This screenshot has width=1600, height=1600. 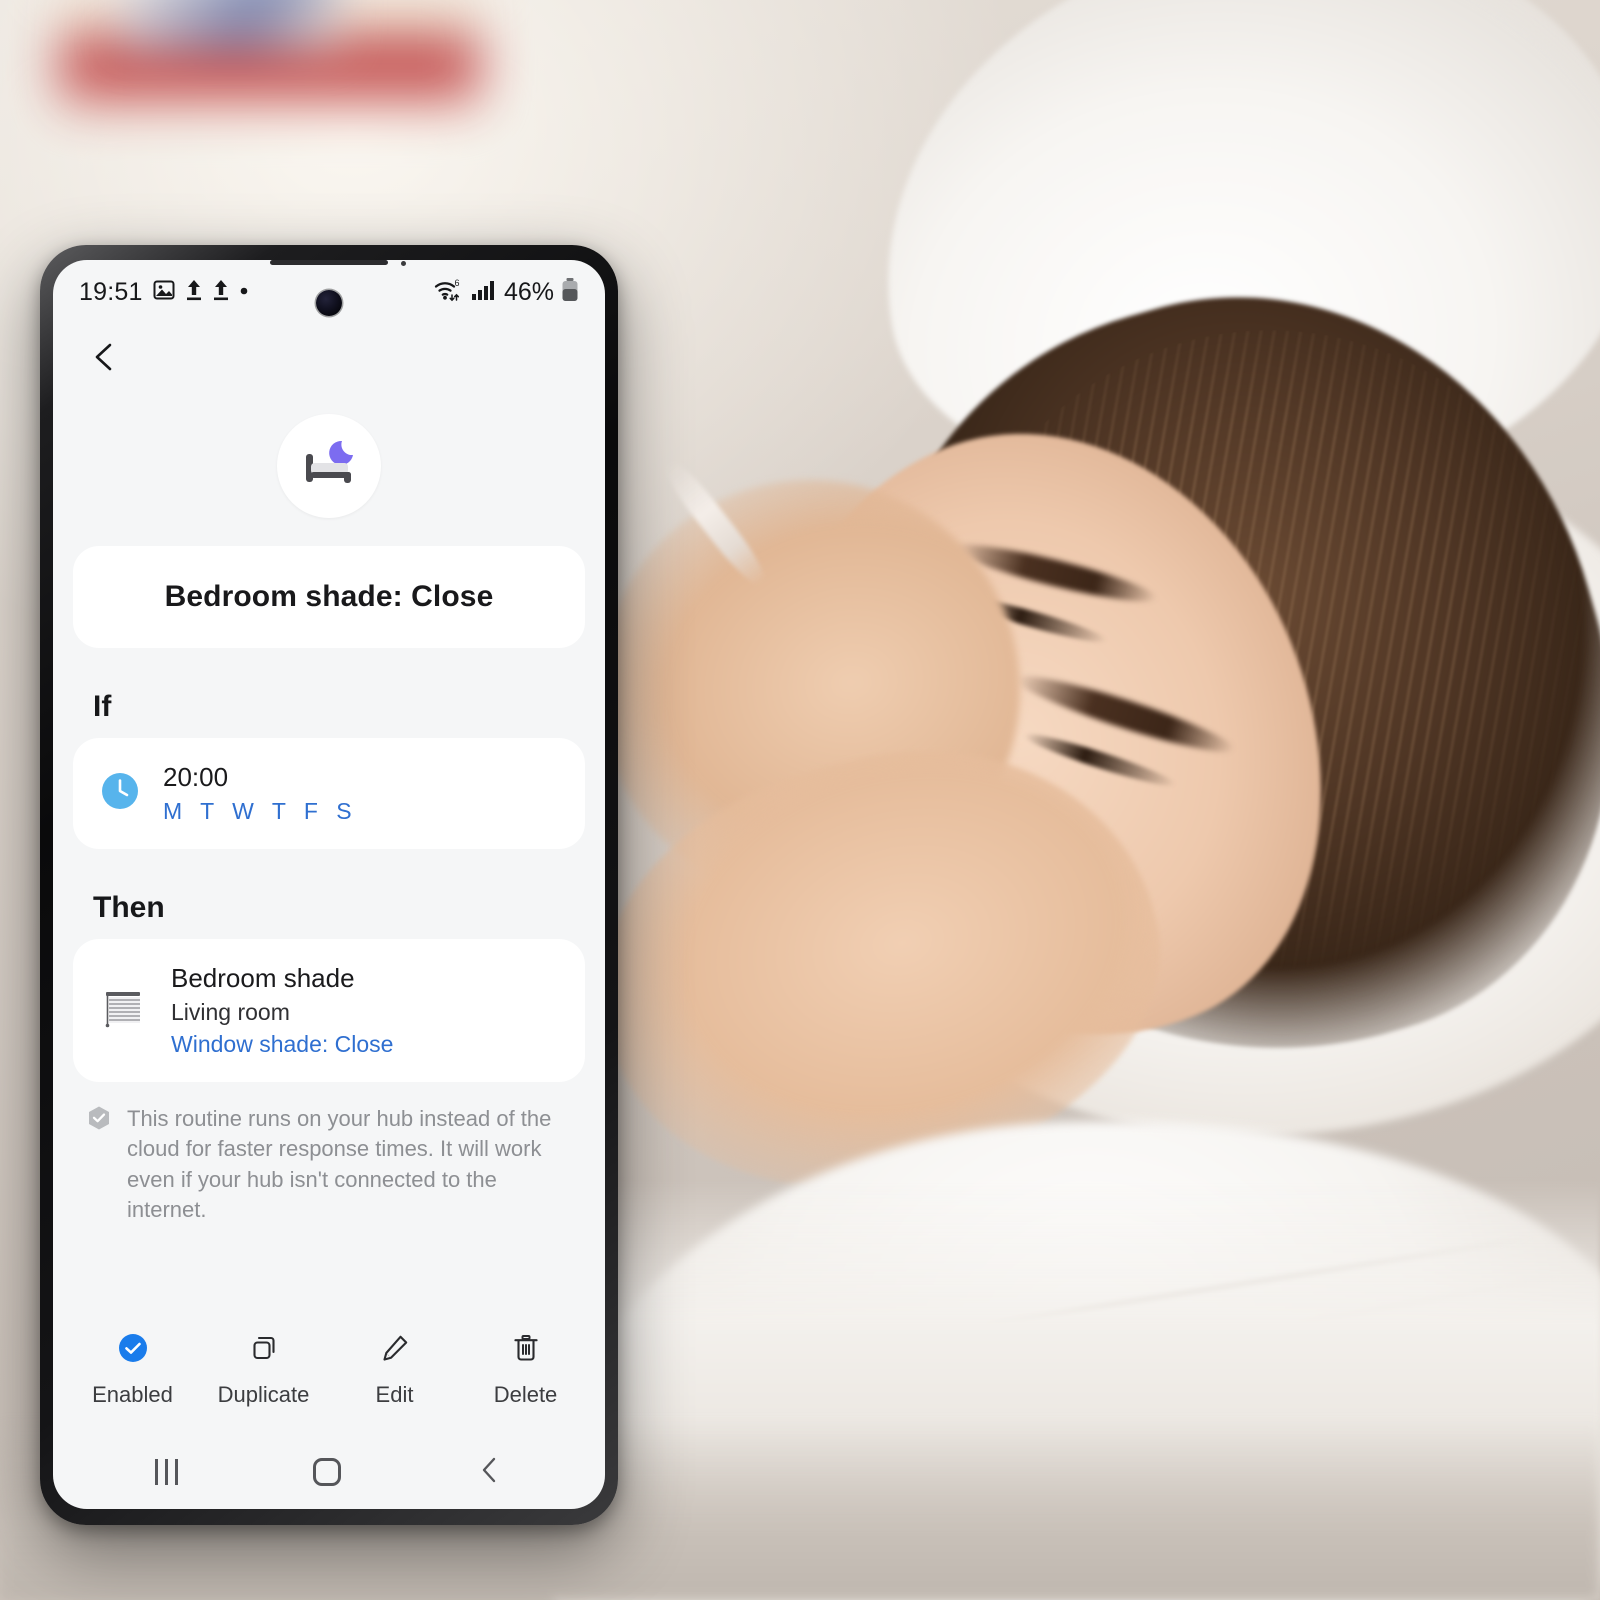 I want to click on delete-label: Delete, so click(x=525, y=1394).